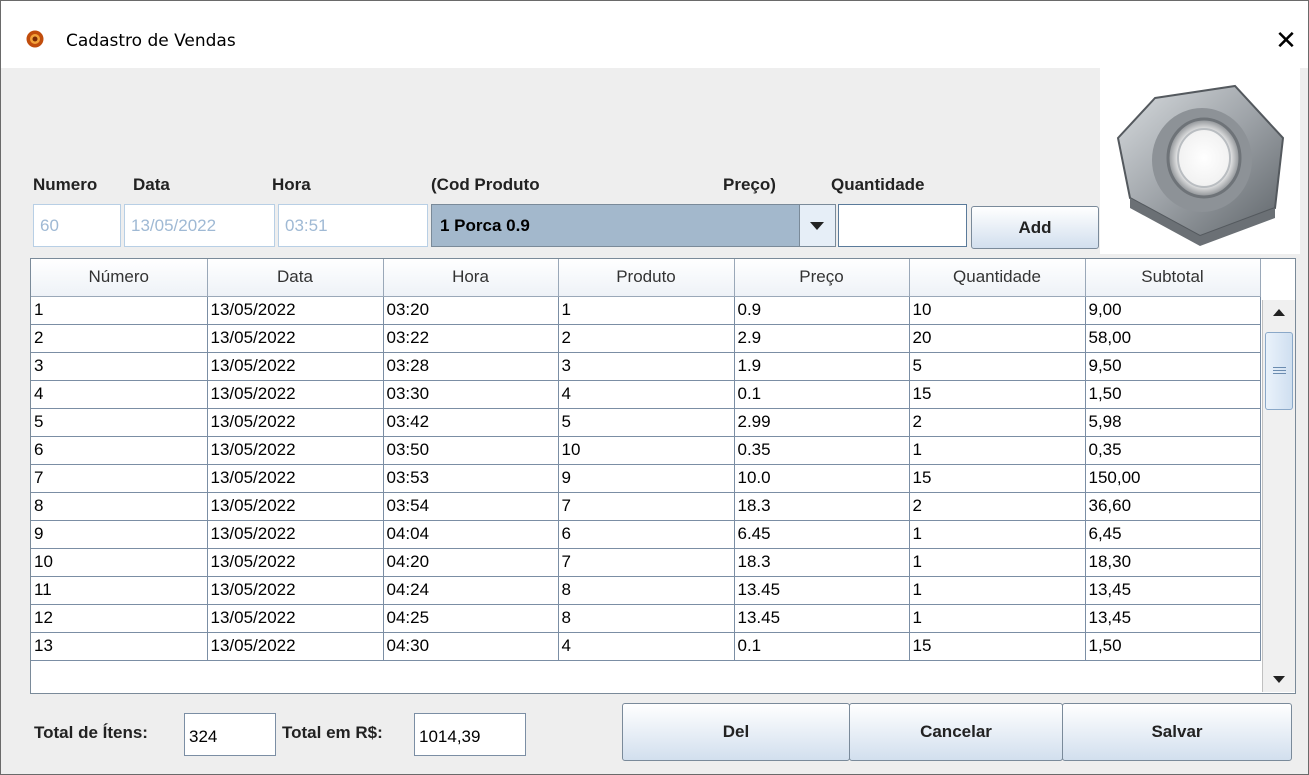 This screenshot has width=1309, height=775. I want to click on table-row: 6 13/05/2022 03:50 10 0.35 1 0,35, so click(646, 450).